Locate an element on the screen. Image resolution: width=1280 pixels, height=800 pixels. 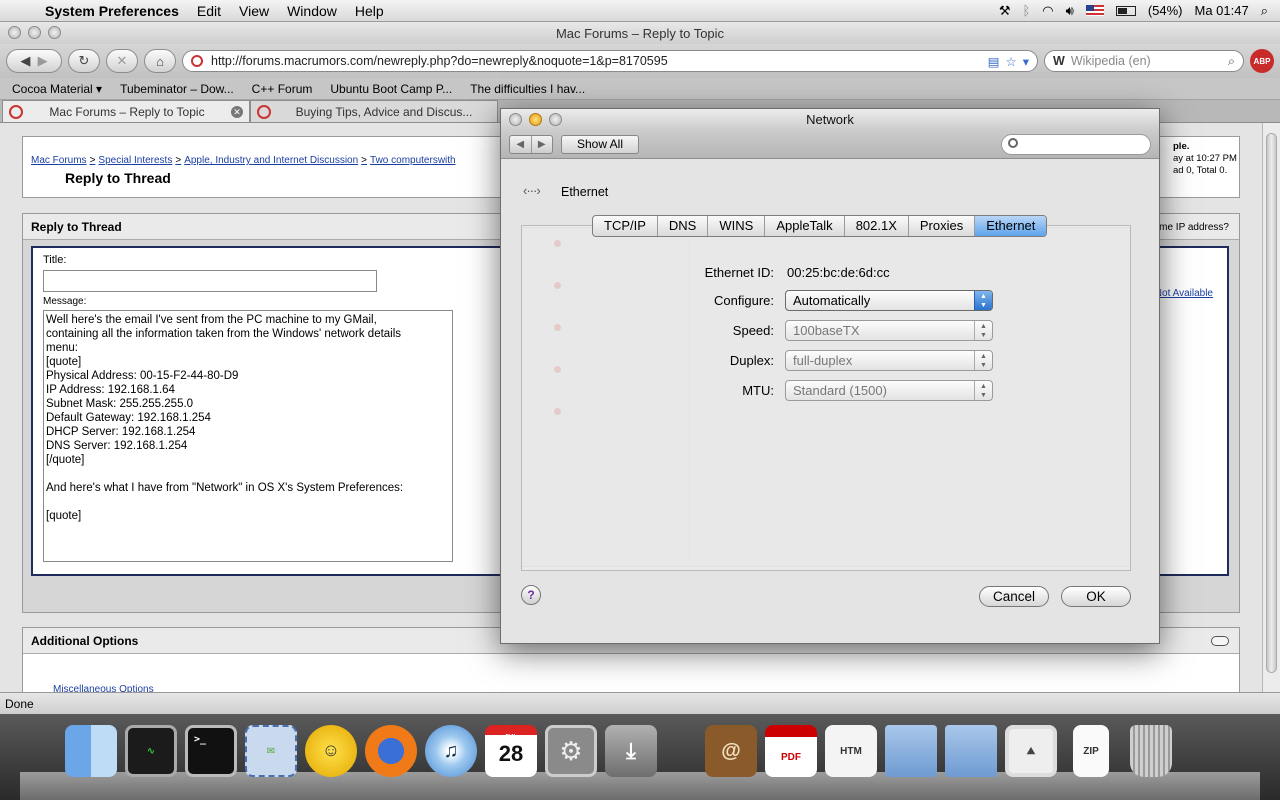
menu-edit: Edit is located at coordinates (209, 11).